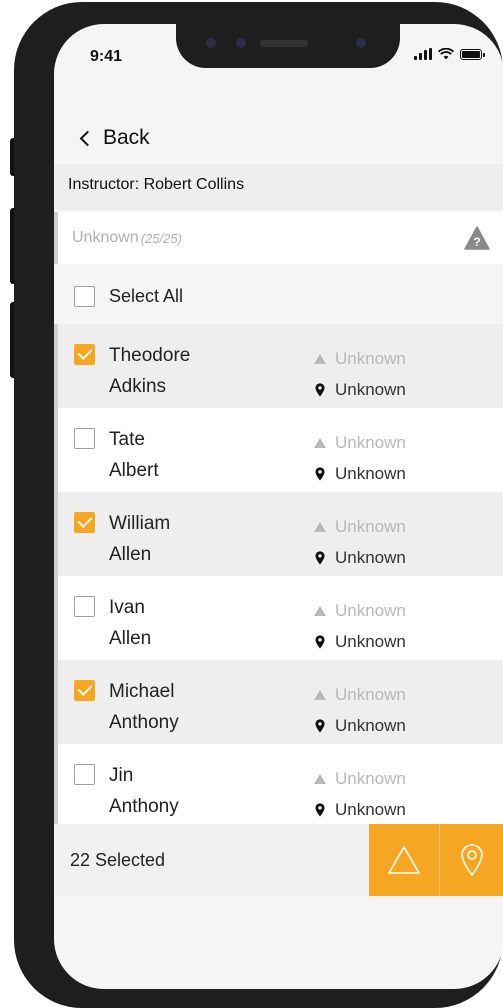 This screenshot has width=503, height=1008. I want to click on student-first-name: Ivan, so click(127, 607).